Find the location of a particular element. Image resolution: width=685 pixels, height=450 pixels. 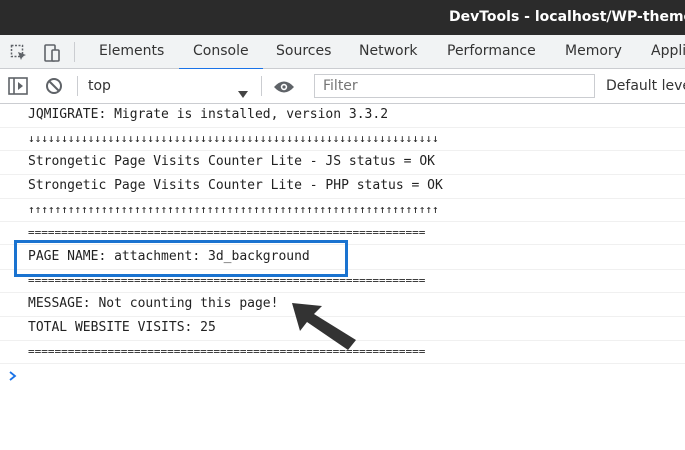

tab-application: Appli is located at coordinates (668, 52).